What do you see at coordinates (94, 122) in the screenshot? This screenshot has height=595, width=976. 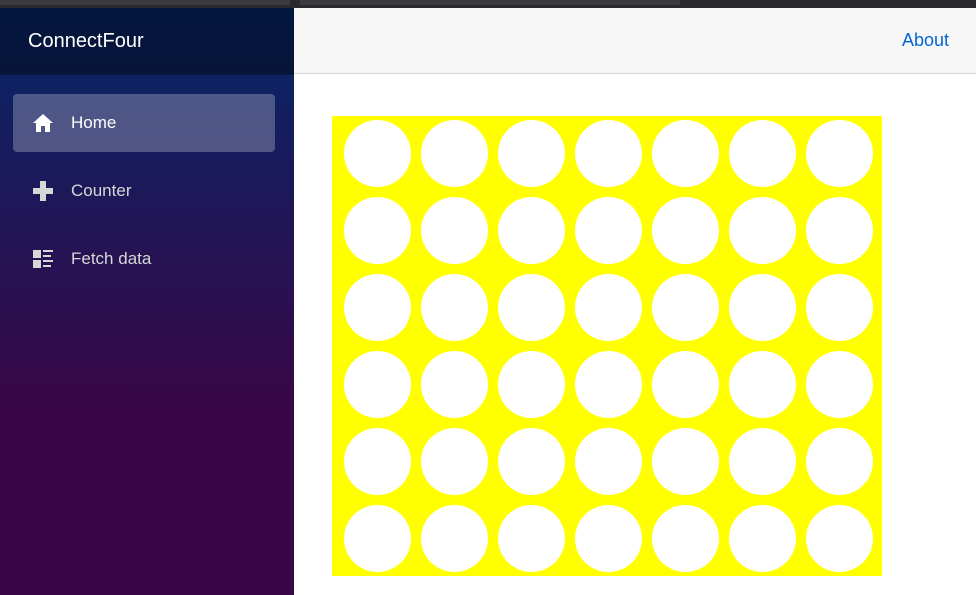 I see `sidebar-item-label: Home` at bounding box center [94, 122].